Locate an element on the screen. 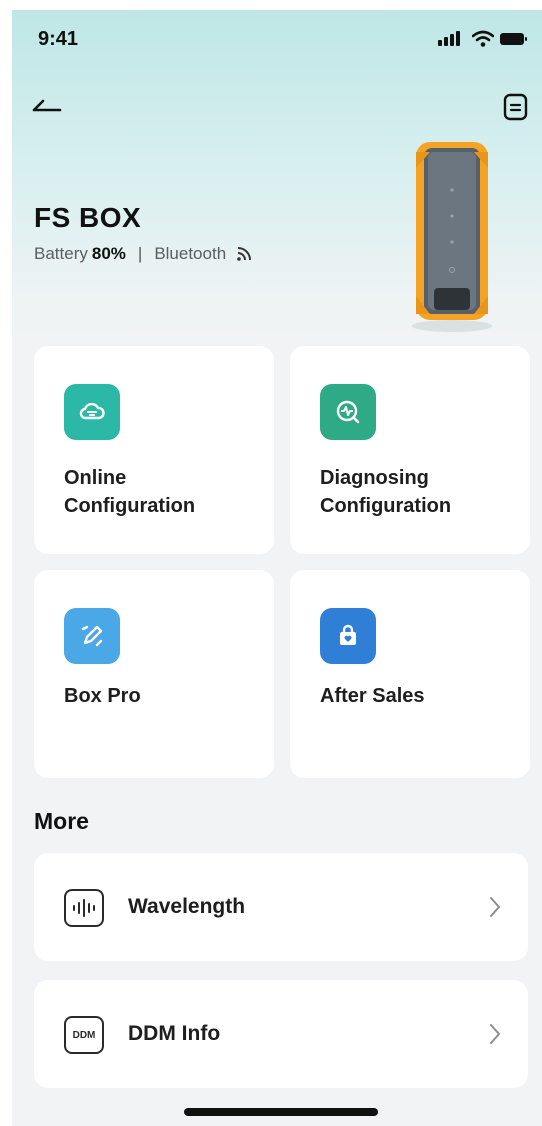 The height and width of the screenshot is (1126, 542). ddm-icon: DDM is located at coordinates (84, 1035).